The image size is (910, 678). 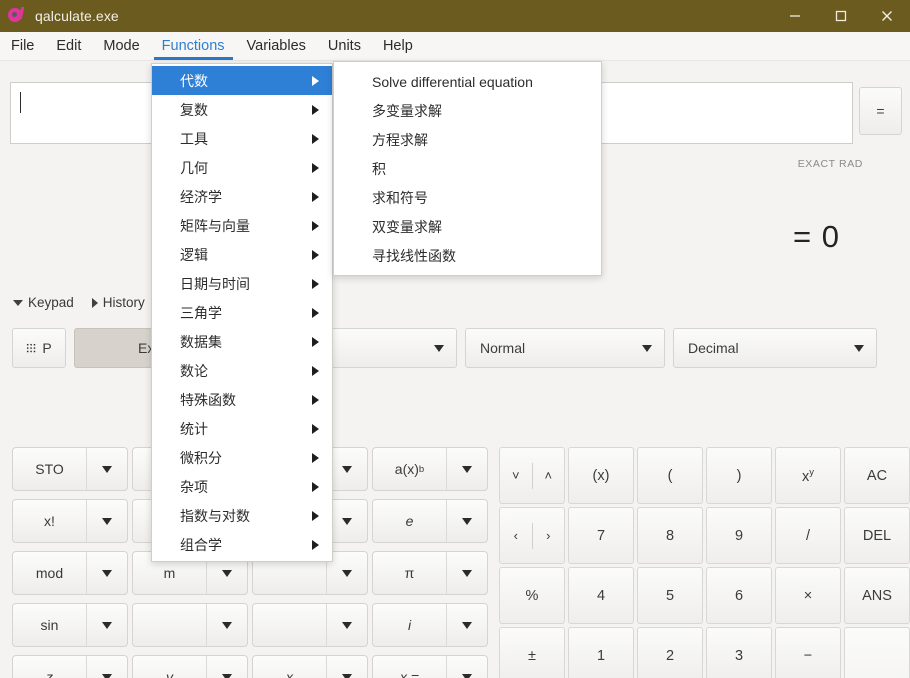 What do you see at coordinates (880, 111) in the screenshot?
I see `evaluate-button: =` at bounding box center [880, 111].